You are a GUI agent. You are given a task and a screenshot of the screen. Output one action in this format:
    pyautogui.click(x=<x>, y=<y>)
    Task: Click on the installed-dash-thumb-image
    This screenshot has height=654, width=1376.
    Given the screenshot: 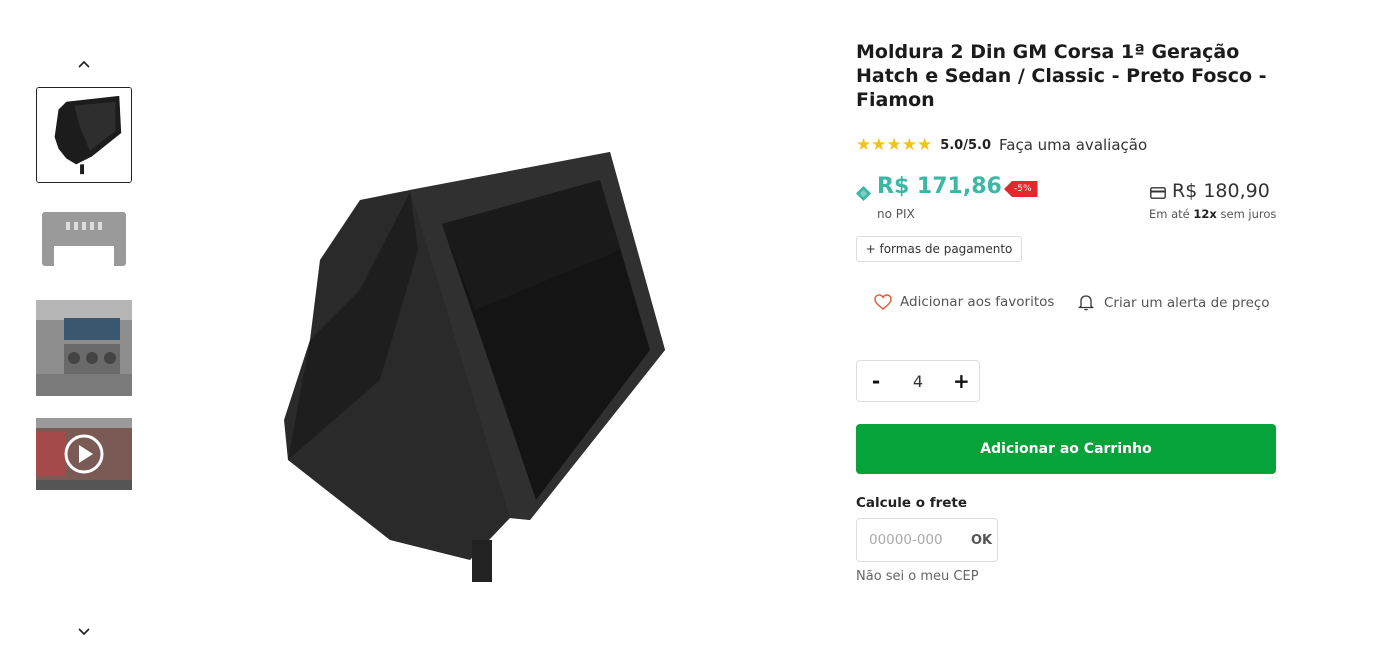 What is the action you would take?
    pyautogui.click(x=84, y=348)
    